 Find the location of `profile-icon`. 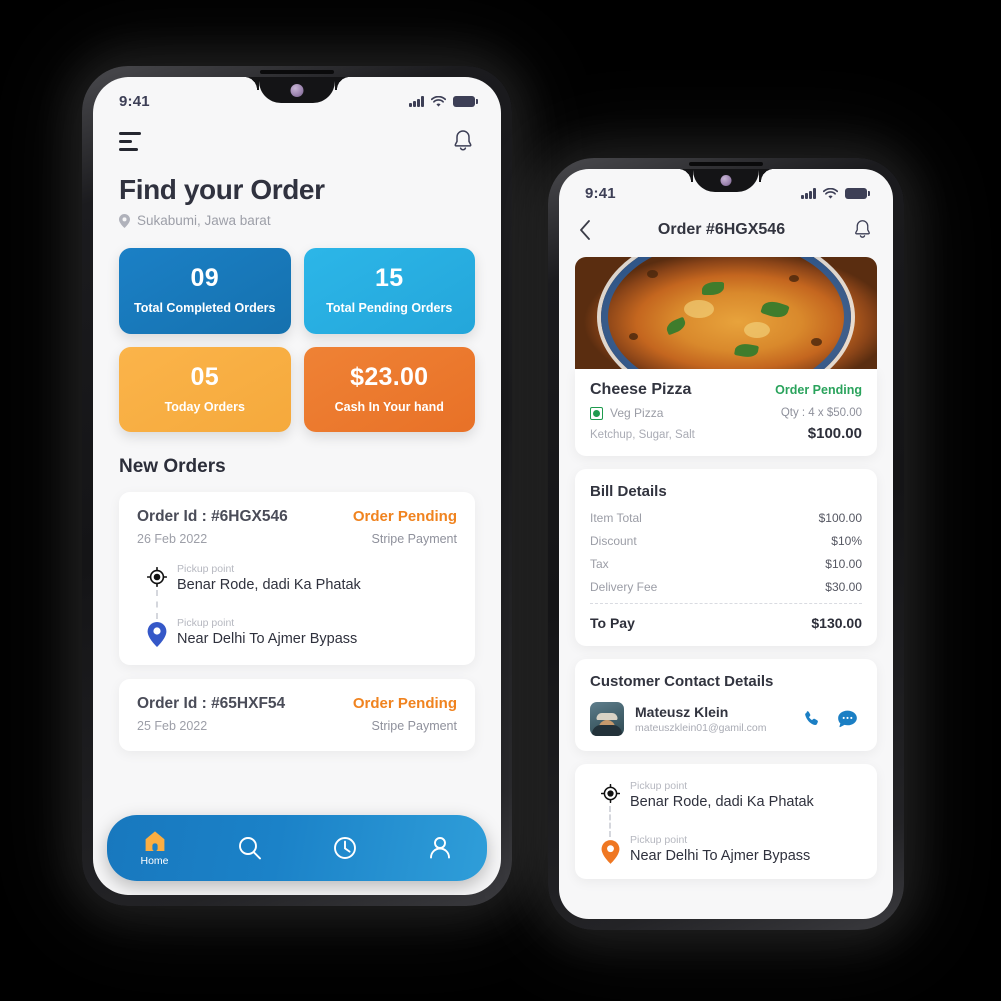

profile-icon is located at coordinates (439, 848).